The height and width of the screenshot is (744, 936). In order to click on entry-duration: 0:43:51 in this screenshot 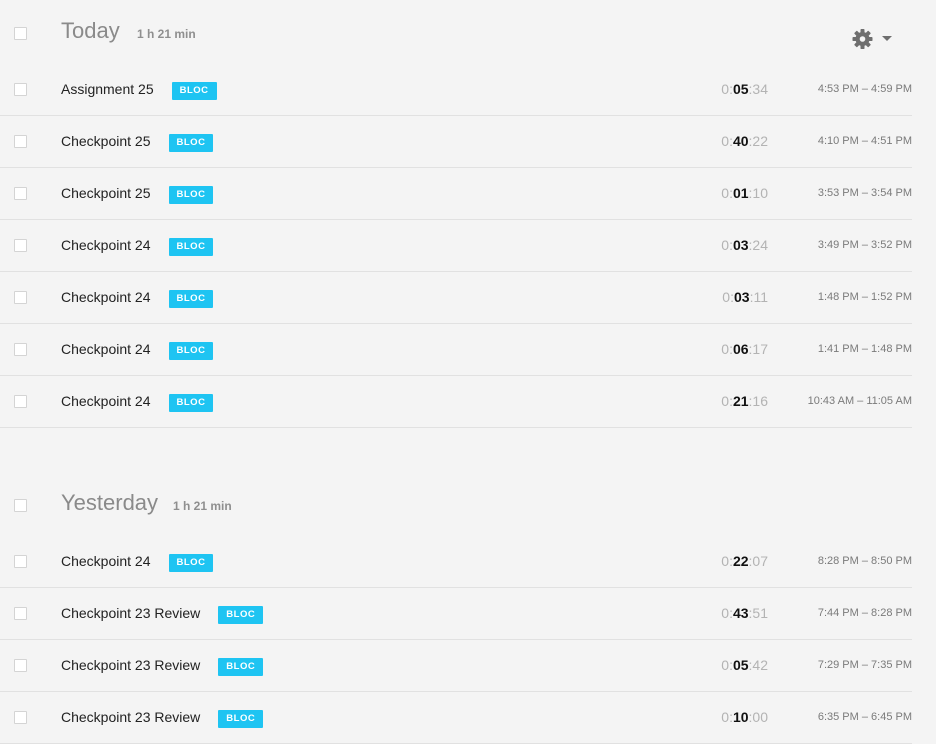, I will do `click(744, 613)`.